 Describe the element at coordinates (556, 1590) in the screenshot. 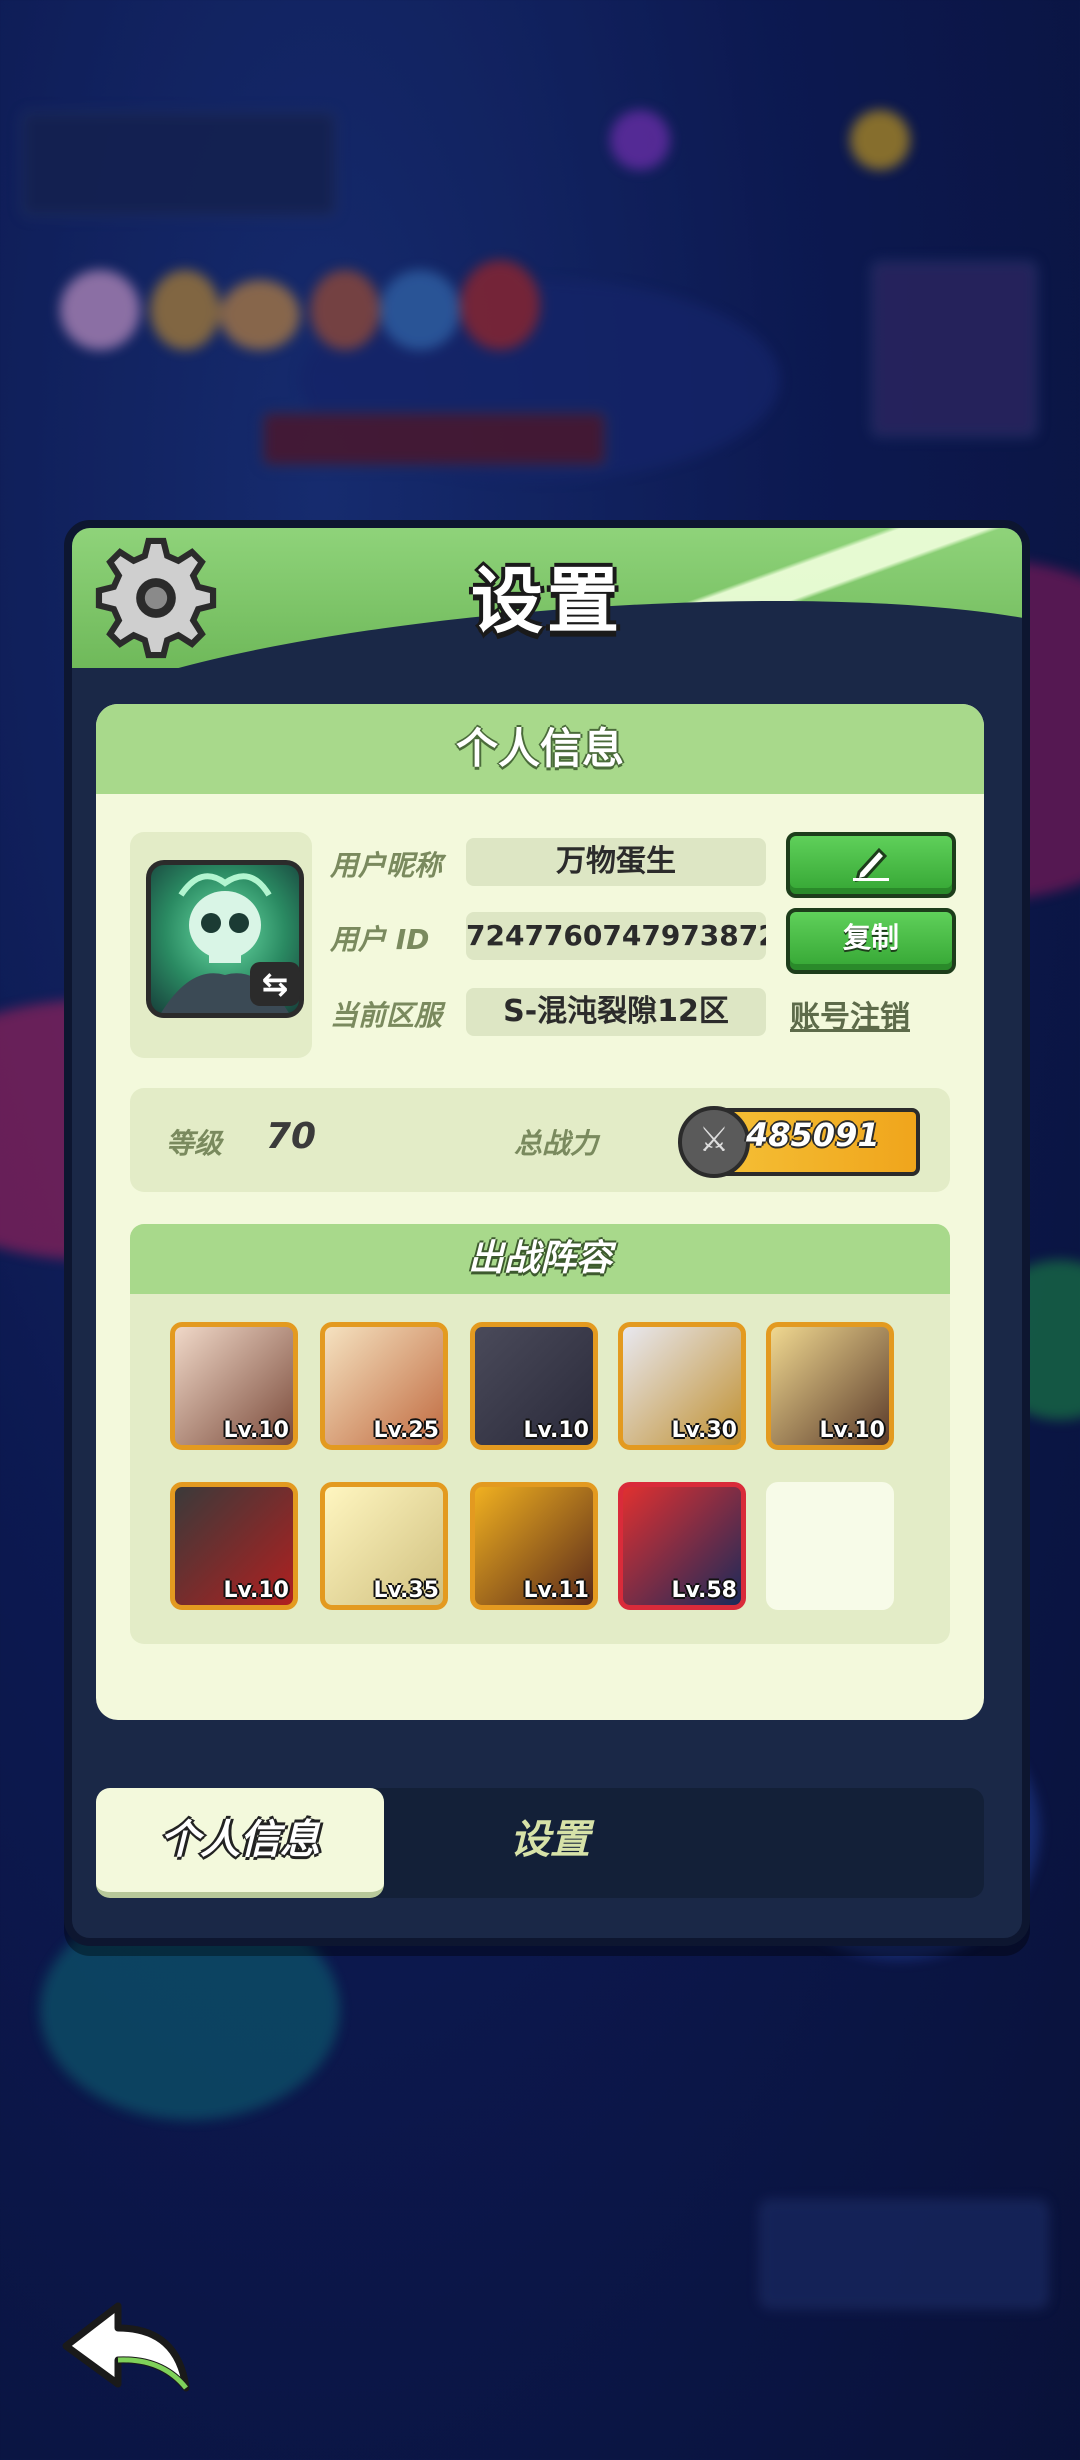

I see `hero-level: Lv.11` at that location.